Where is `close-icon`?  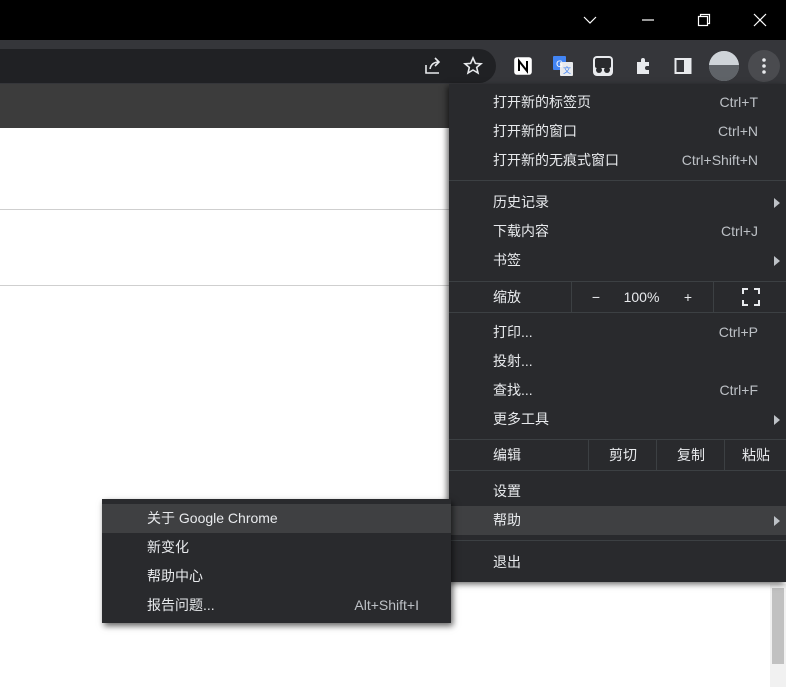
close-icon is located at coordinates (759, 20).